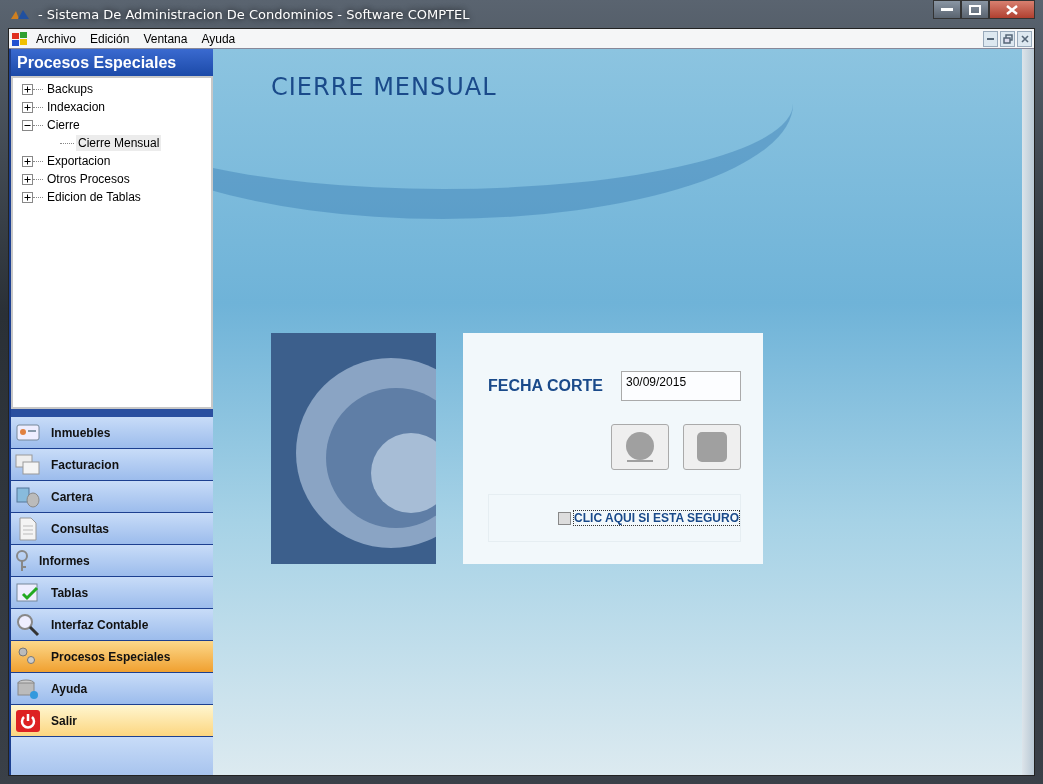  I want to click on field-label: FECHA CORTE, so click(545, 386).